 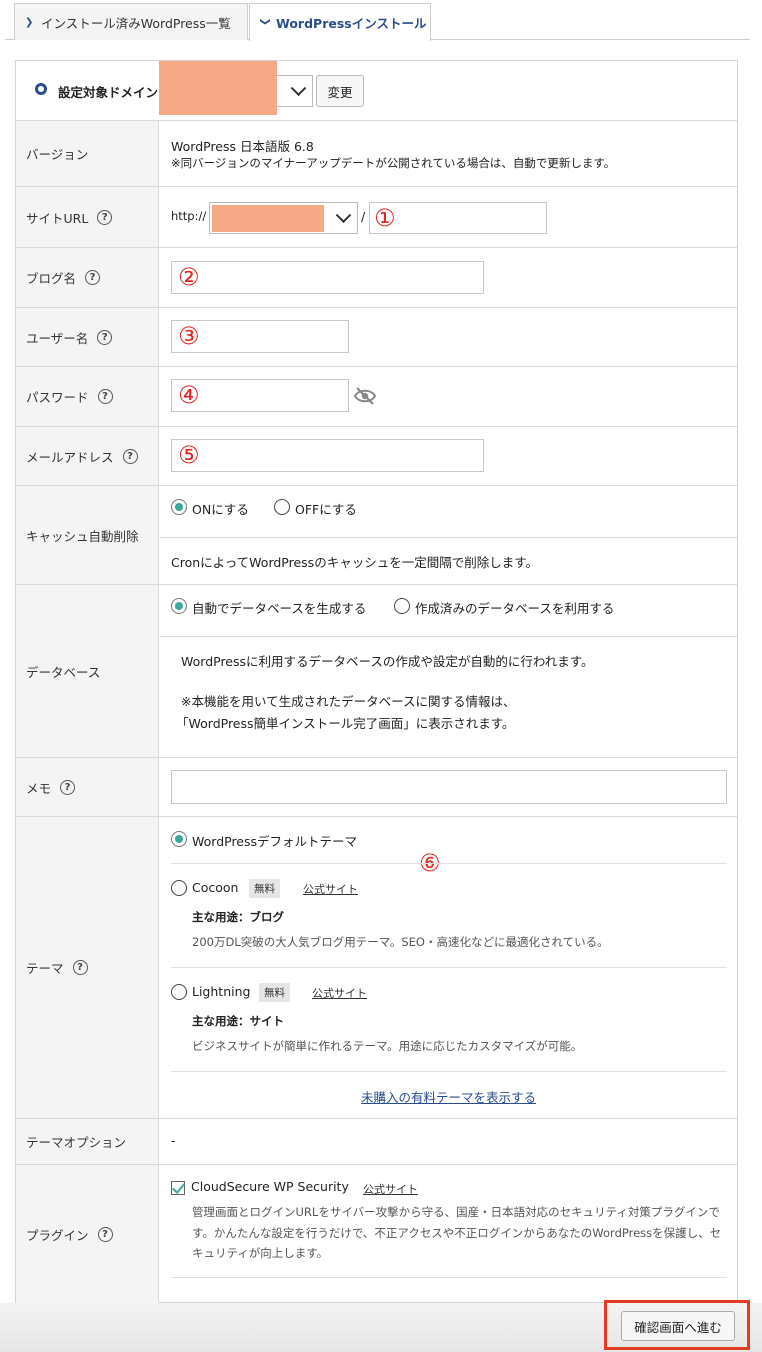 I want to click on url-scheme: http://, so click(x=189, y=216).